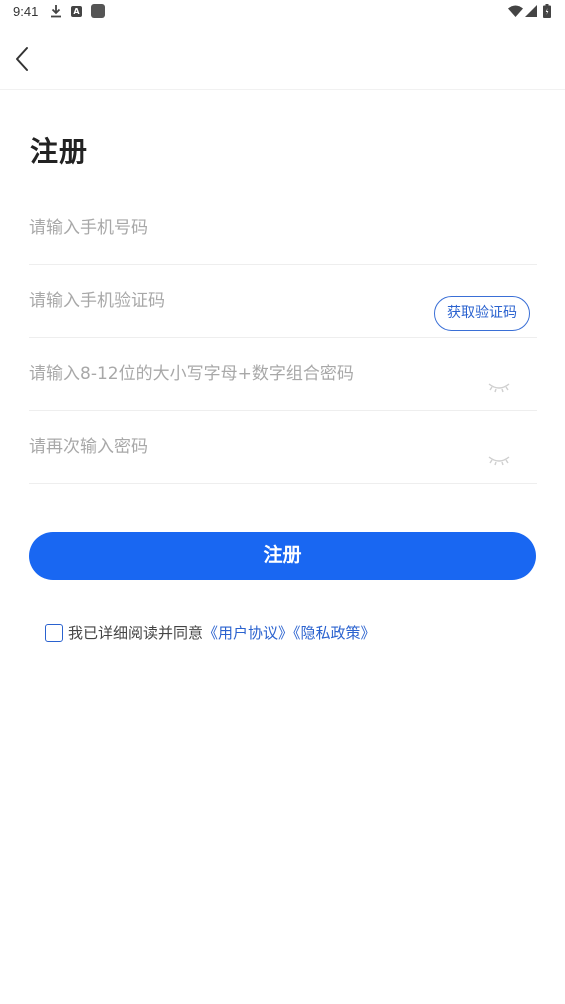 The image size is (565, 1004). I want to click on agreement-text: 我已详细阅读并同意, so click(136, 633).